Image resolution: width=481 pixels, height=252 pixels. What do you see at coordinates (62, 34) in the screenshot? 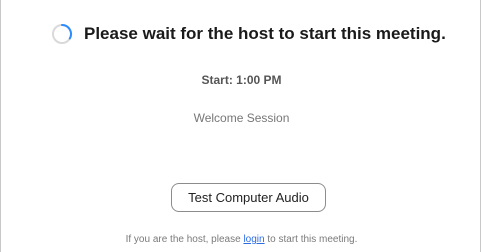
I see `loading-spinner-icon` at bounding box center [62, 34].